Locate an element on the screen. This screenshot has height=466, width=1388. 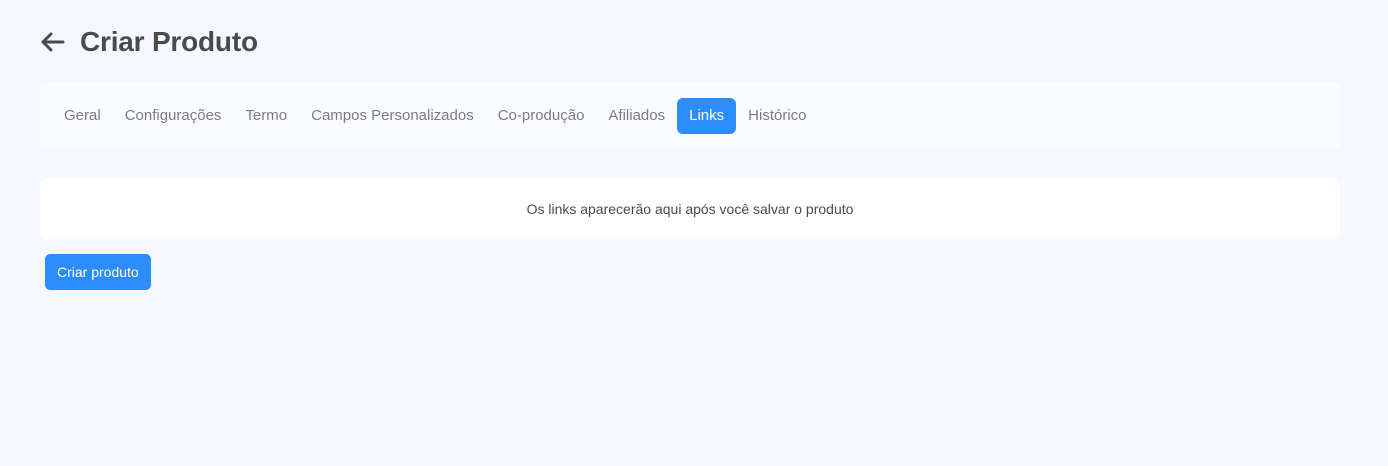
page-title: Criar Produto is located at coordinates (169, 41).